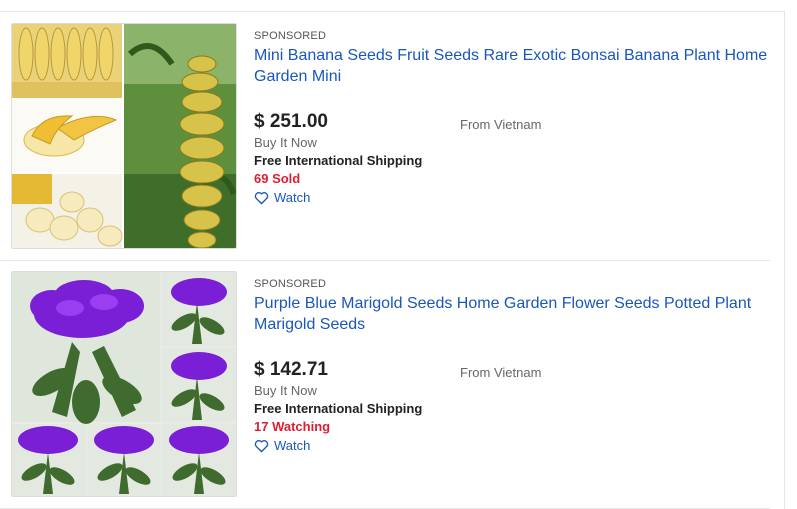 This screenshot has width=797, height=509. I want to click on hotness-indicator: 69 Sold, so click(277, 178).